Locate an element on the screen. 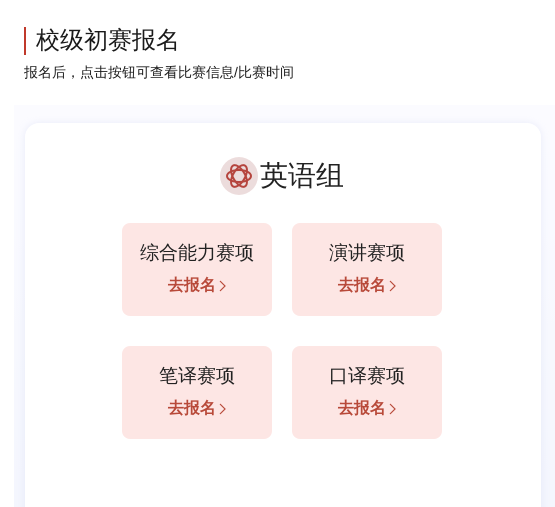  event-name: 口译赛项 is located at coordinates (367, 377).